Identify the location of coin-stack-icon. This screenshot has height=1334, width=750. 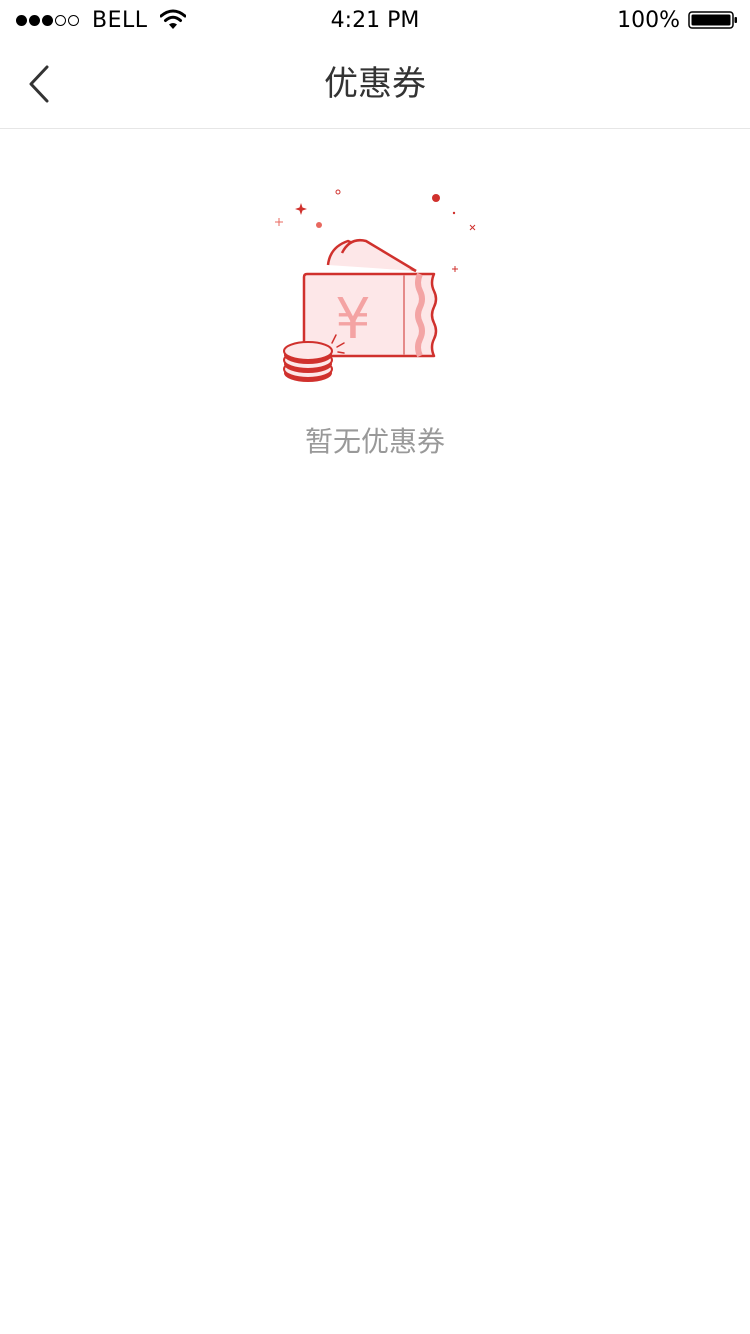
(308, 361).